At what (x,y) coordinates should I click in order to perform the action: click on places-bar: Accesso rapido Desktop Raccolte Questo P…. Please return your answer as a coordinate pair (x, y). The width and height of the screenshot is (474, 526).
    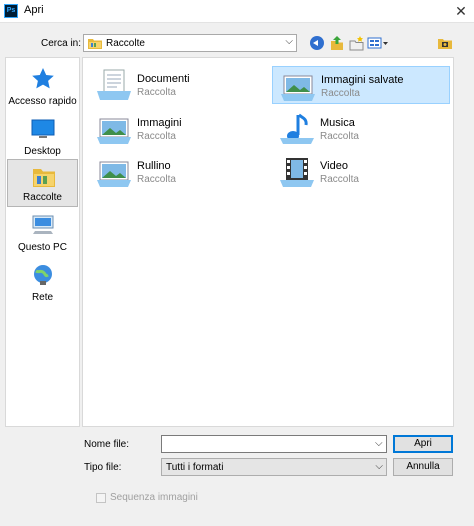
    Looking at the image, I should click on (42, 242).